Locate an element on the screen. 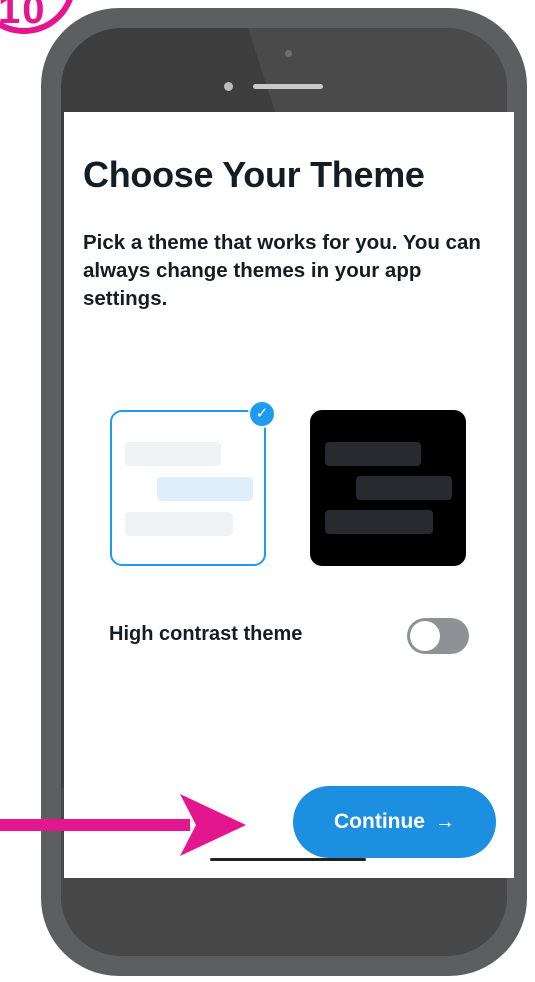  toggle-knob is located at coordinates (425, 636).